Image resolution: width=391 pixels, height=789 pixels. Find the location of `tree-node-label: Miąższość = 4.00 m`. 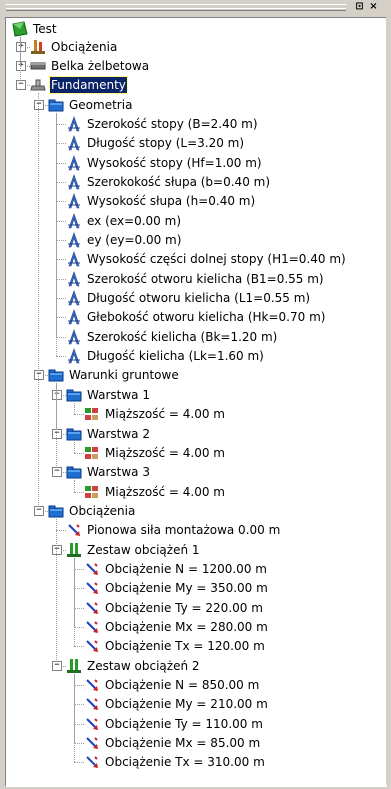

tree-node-label: Miąższość = 4.00 m is located at coordinates (165, 452).